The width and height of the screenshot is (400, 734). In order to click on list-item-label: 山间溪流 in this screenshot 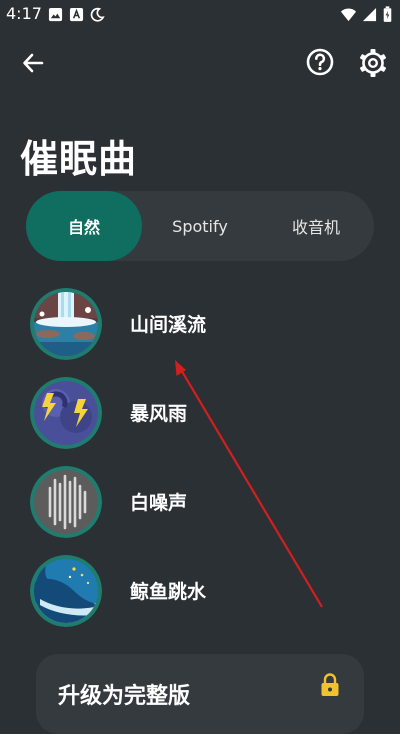, I will do `click(168, 325)`.